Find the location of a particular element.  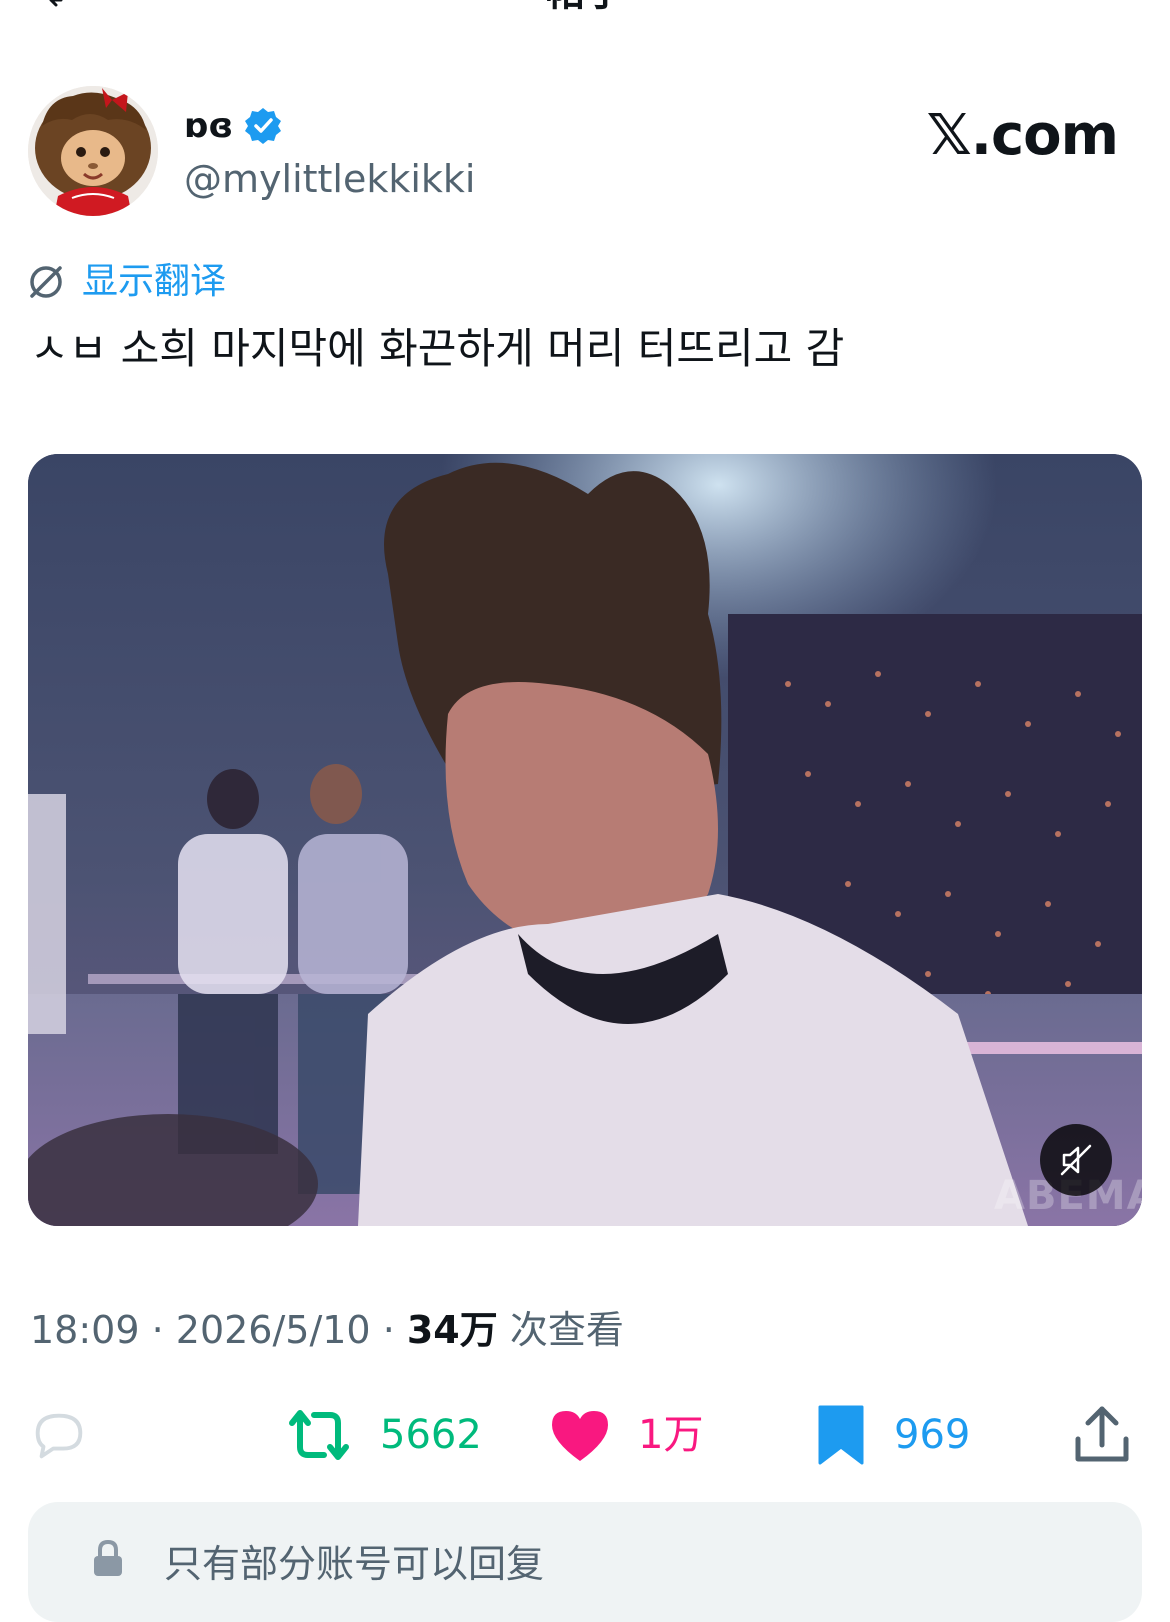

bookmark-icon is located at coordinates (841, 1435).